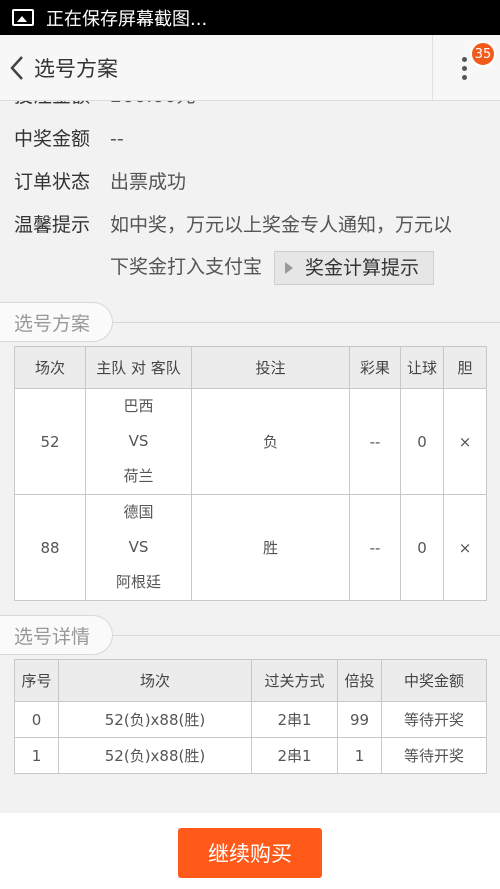  Describe the element at coordinates (250, 139) in the screenshot. I see `prize-amount-row: 中奖金额 --` at that location.